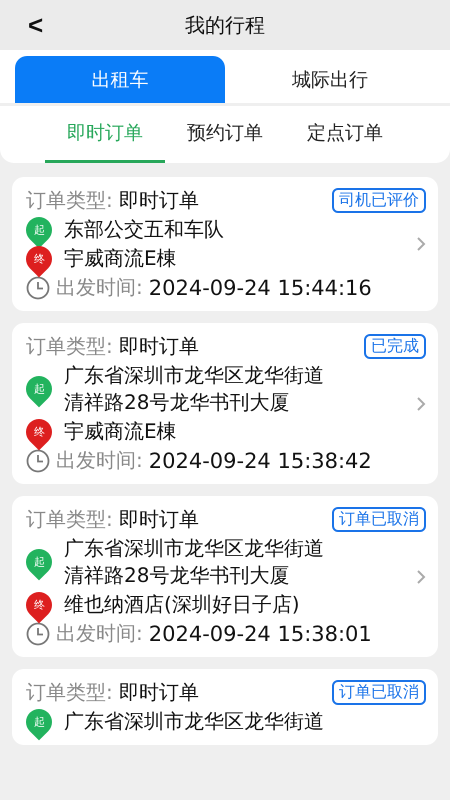 The height and width of the screenshot is (800, 450). Describe the element at coordinates (36, 25) in the screenshot. I see `back-button: <` at that location.